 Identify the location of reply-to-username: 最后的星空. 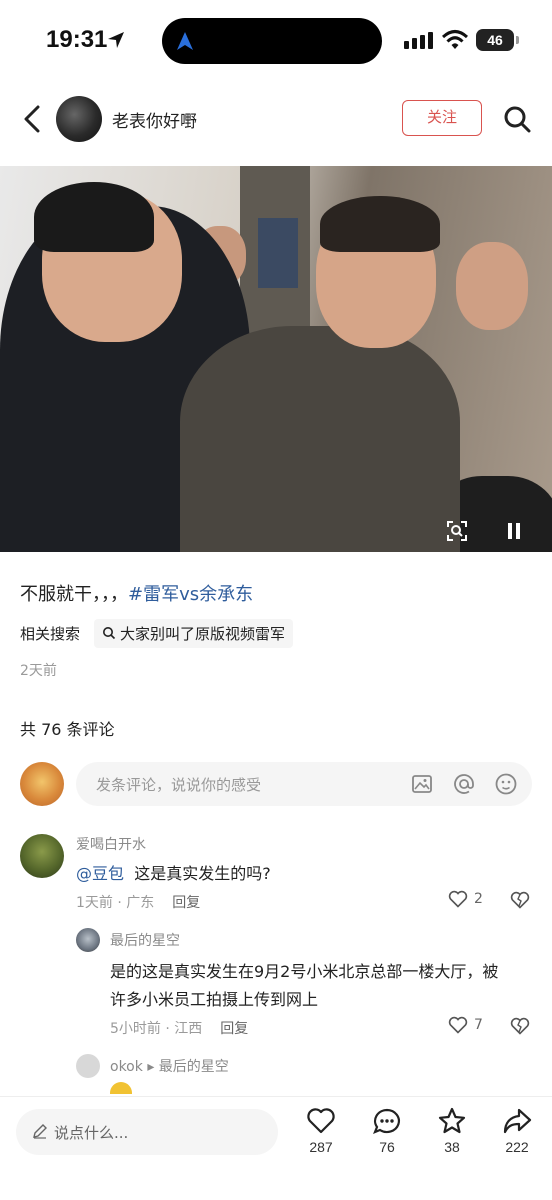
(194, 1067).